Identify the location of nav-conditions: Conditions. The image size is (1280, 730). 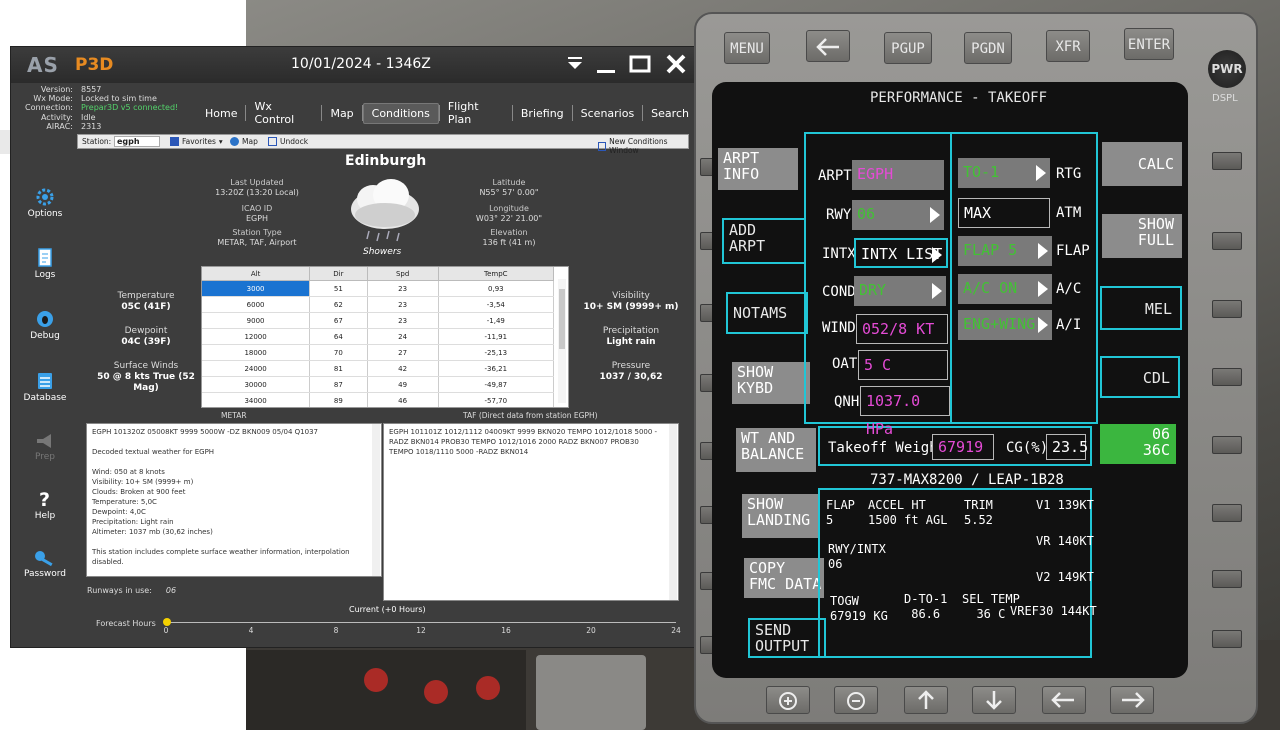
(400, 113).